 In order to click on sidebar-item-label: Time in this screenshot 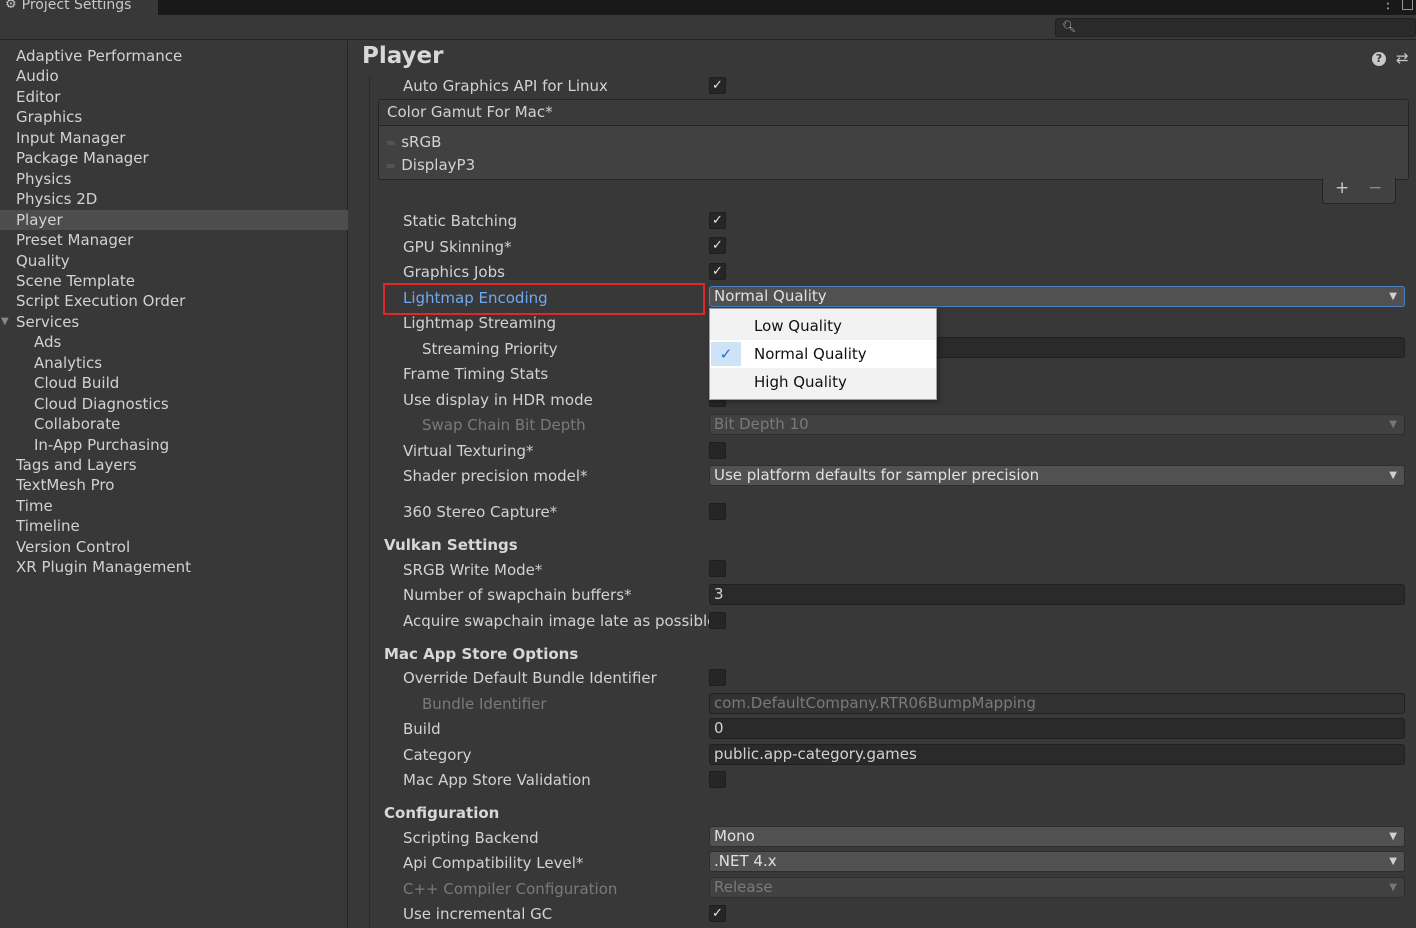, I will do `click(34, 505)`.